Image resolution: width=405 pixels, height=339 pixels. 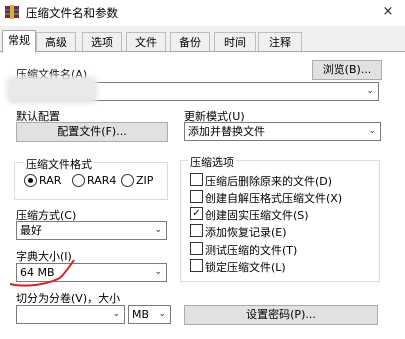 I want to click on checkmark-icon: ✓, so click(x=196, y=213).